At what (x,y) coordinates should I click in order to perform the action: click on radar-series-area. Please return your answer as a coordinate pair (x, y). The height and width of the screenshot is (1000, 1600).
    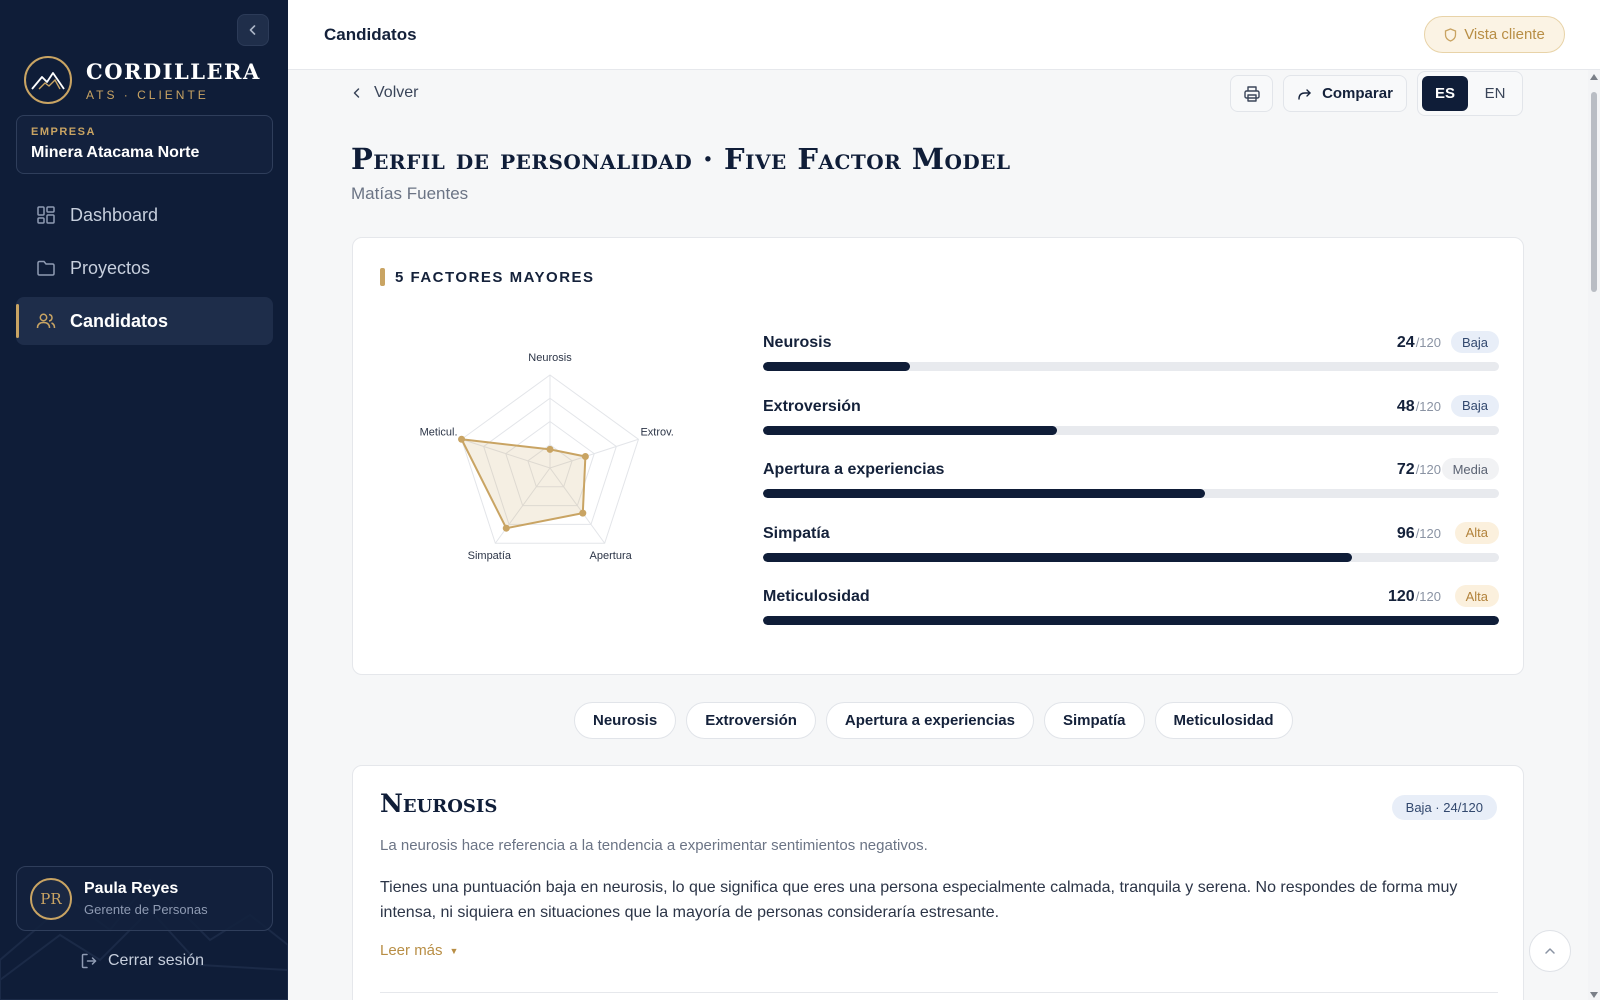
    Looking at the image, I should click on (523, 484).